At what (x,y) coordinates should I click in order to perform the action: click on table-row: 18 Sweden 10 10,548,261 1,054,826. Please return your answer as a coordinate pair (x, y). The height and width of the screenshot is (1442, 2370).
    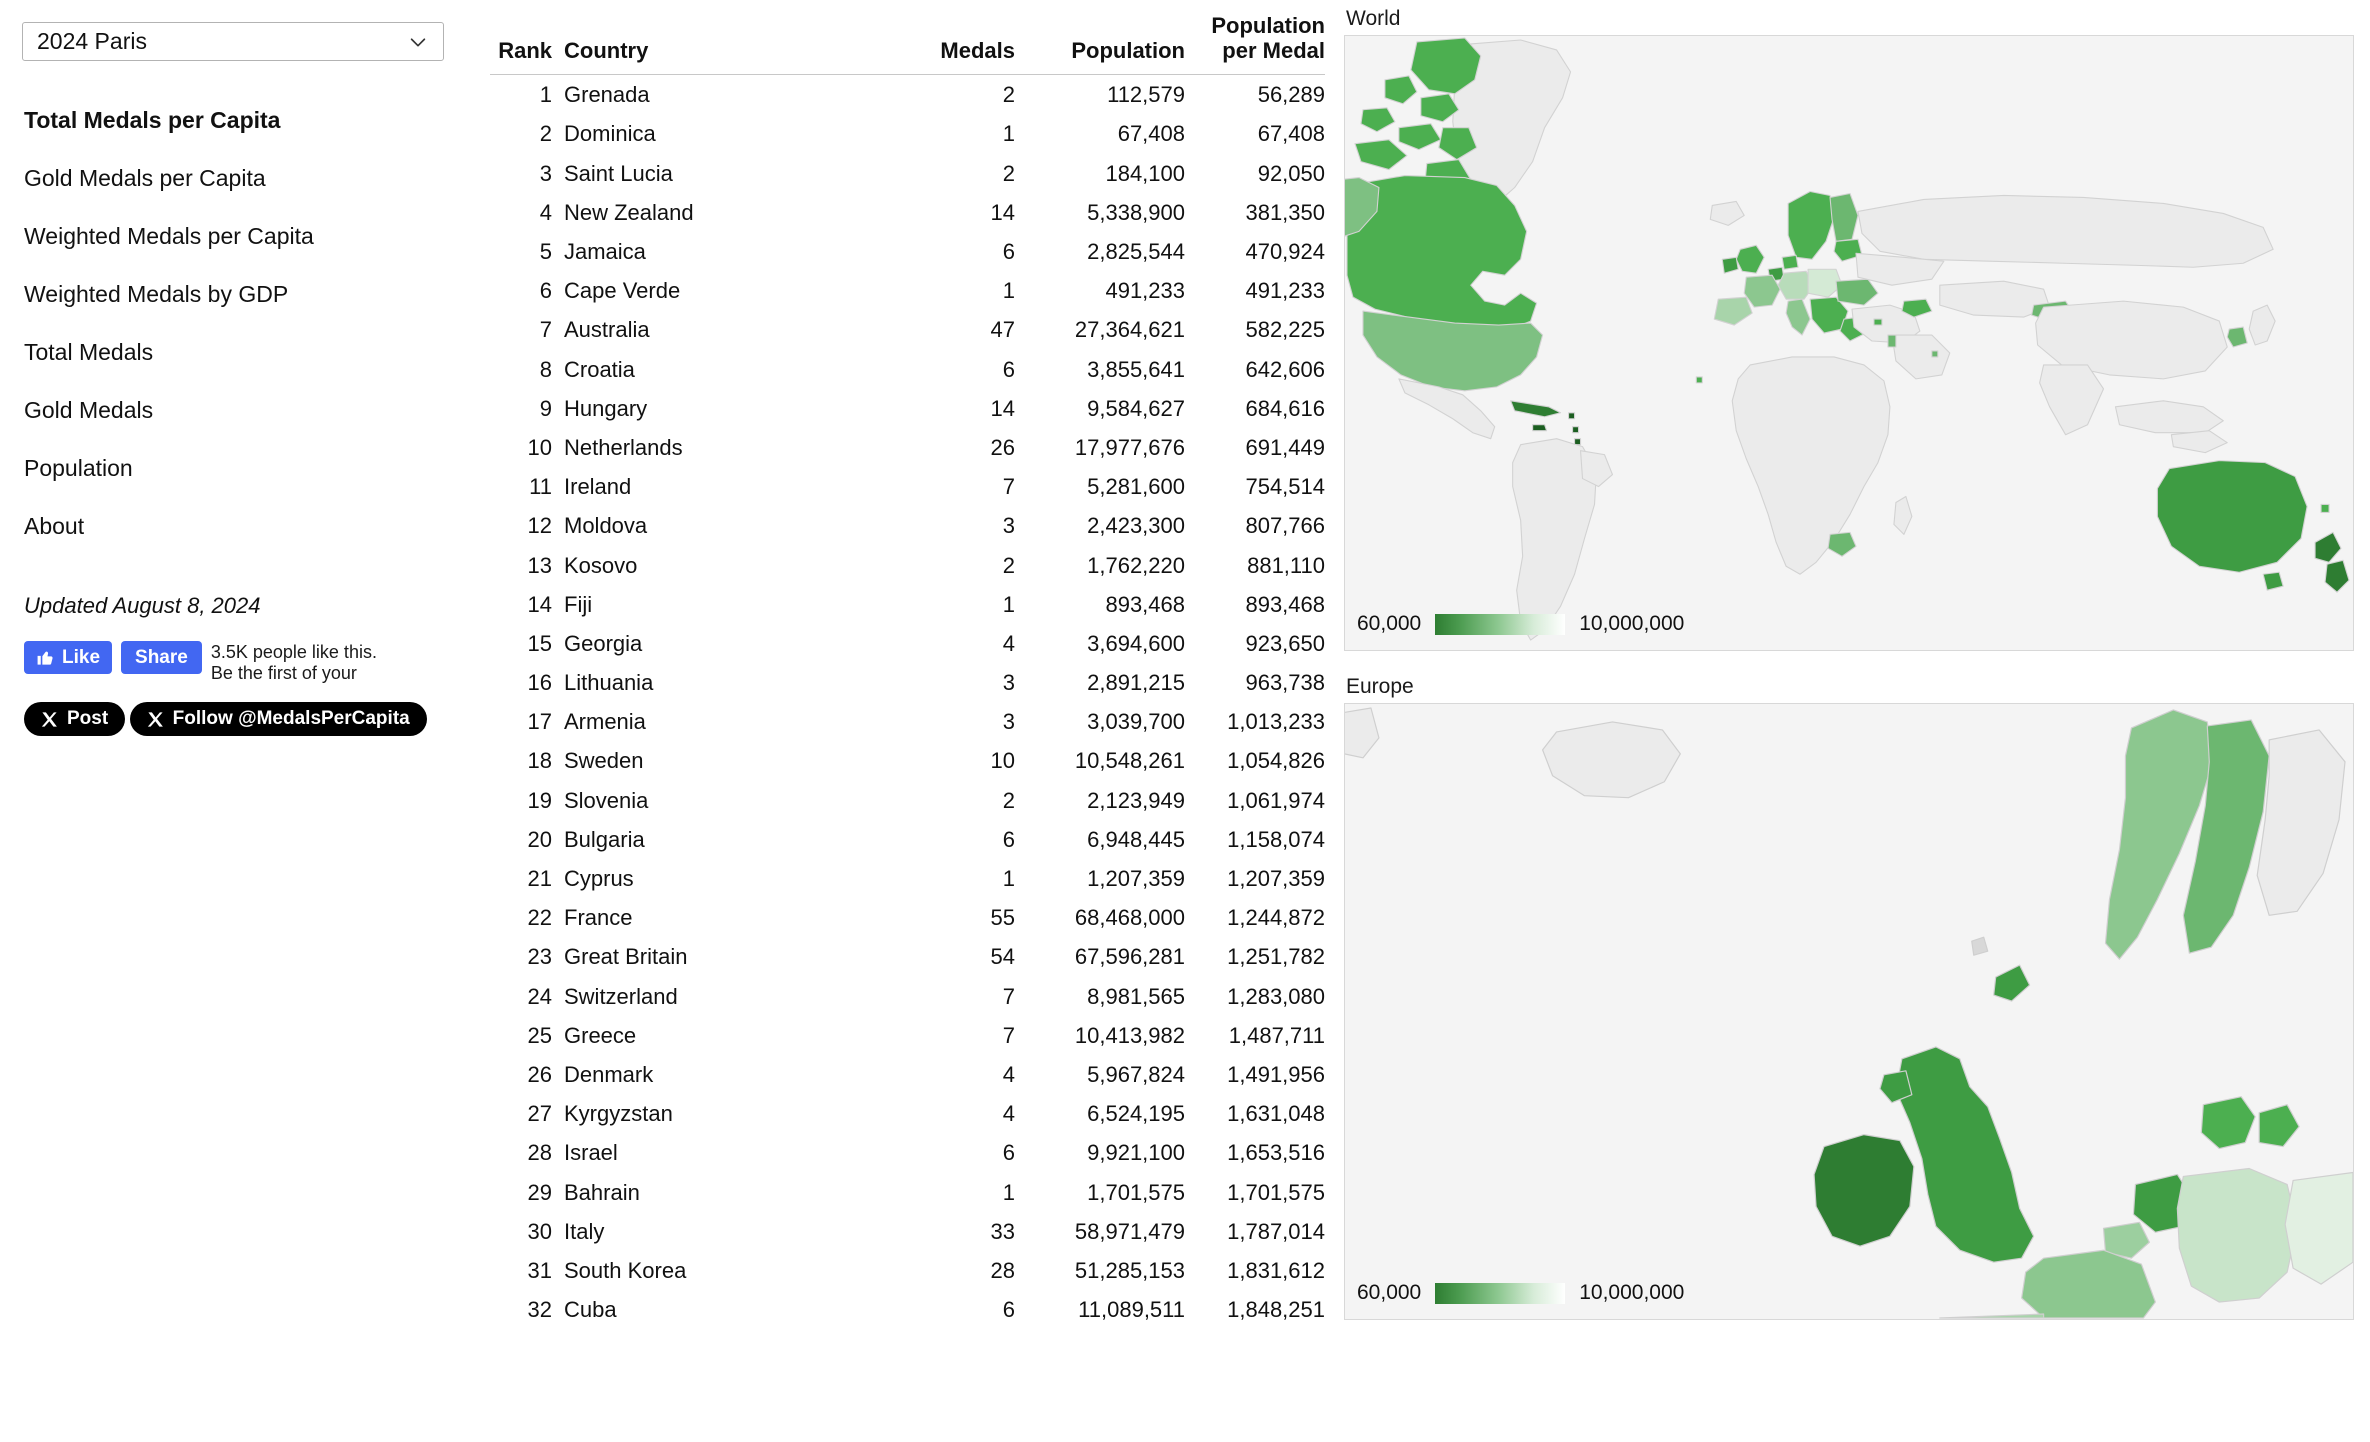
    Looking at the image, I should click on (907, 760).